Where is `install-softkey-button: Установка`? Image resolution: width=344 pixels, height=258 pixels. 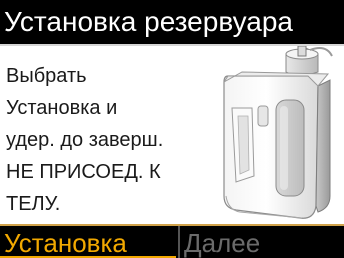 install-softkey-button: Установка is located at coordinates (88, 242).